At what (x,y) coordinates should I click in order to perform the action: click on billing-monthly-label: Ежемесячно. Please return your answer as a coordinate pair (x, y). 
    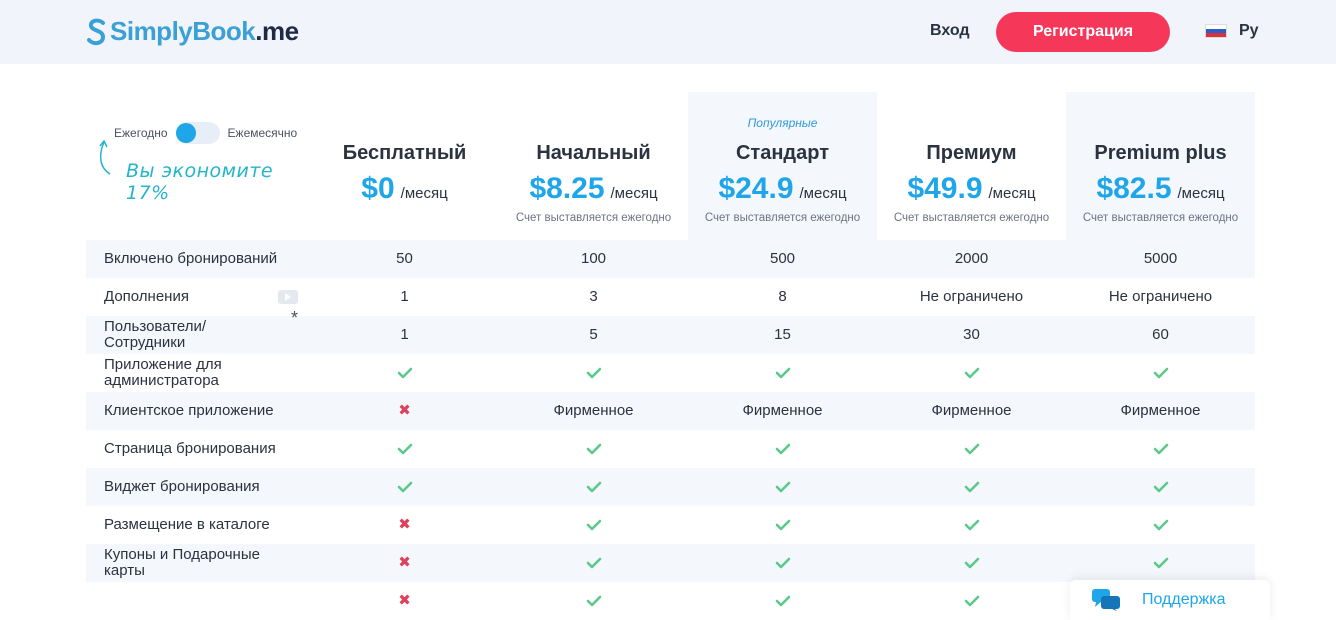
    Looking at the image, I should click on (263, 133).